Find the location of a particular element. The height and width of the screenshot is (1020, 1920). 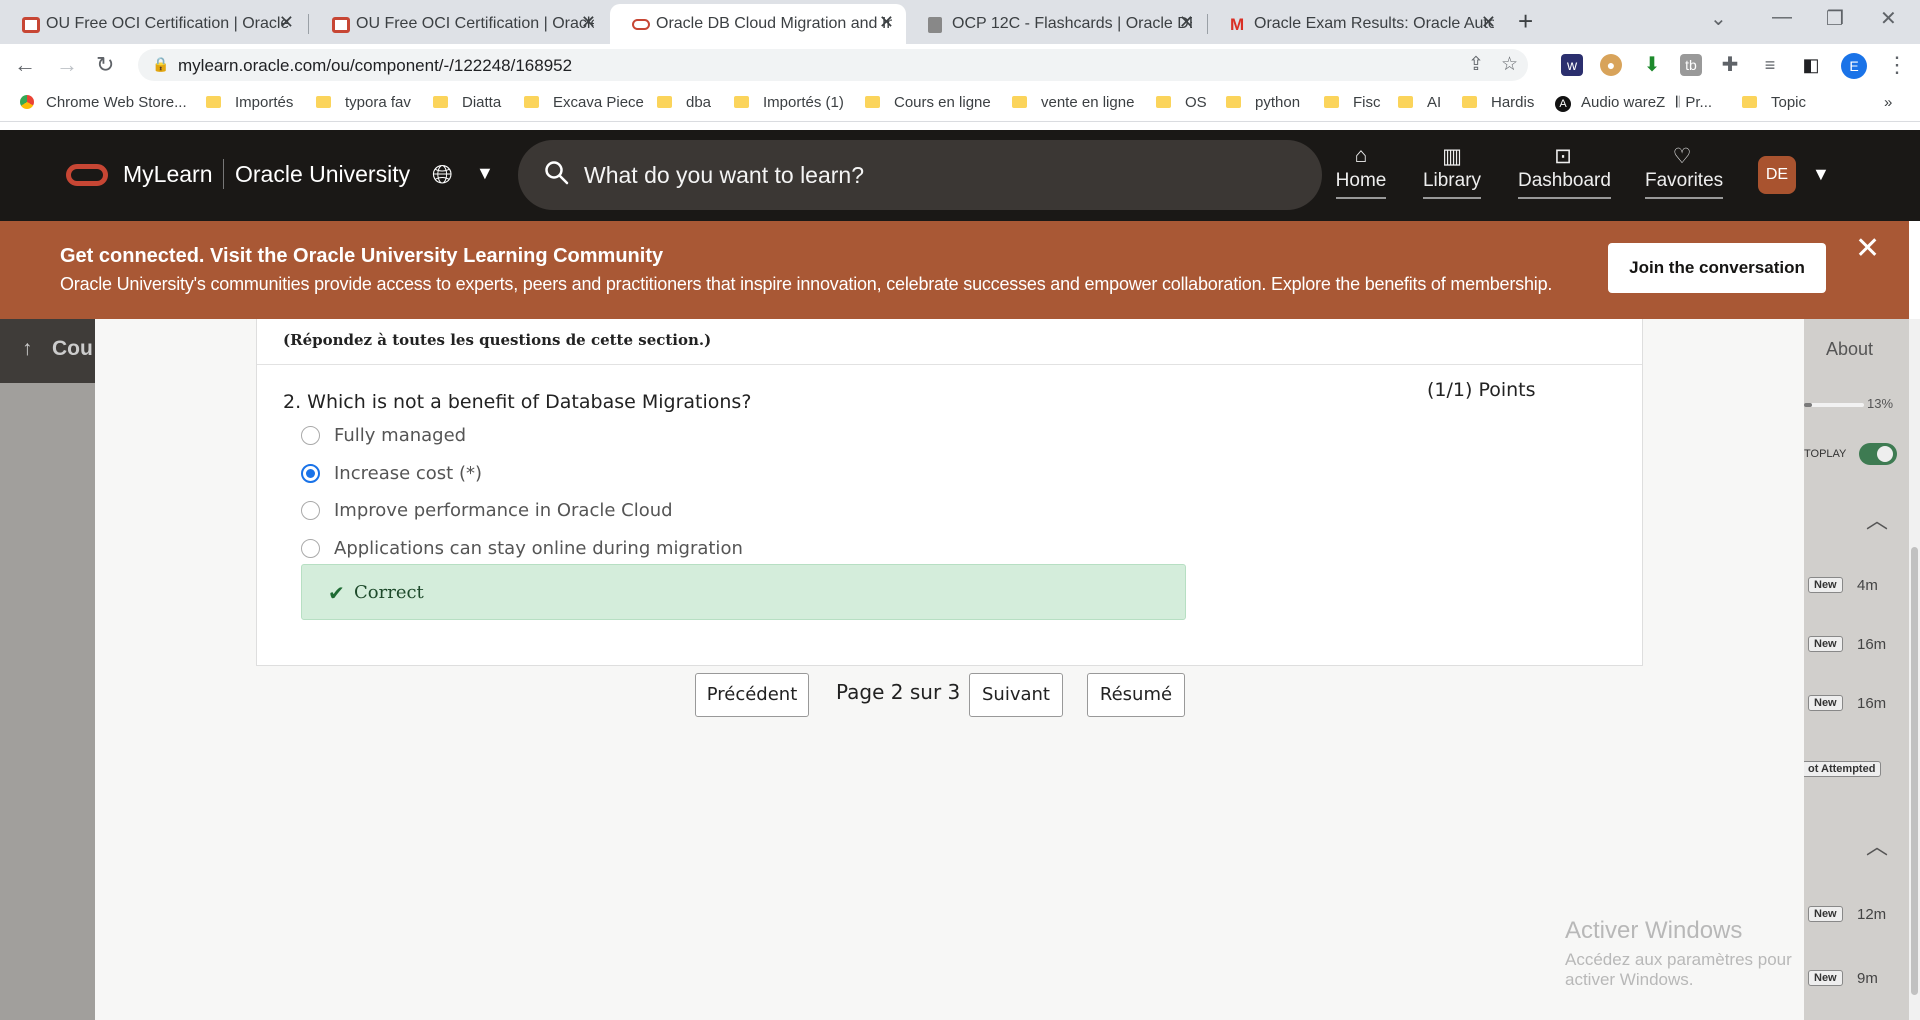

profile-avatar: E is located at coordinates (1854, 66).